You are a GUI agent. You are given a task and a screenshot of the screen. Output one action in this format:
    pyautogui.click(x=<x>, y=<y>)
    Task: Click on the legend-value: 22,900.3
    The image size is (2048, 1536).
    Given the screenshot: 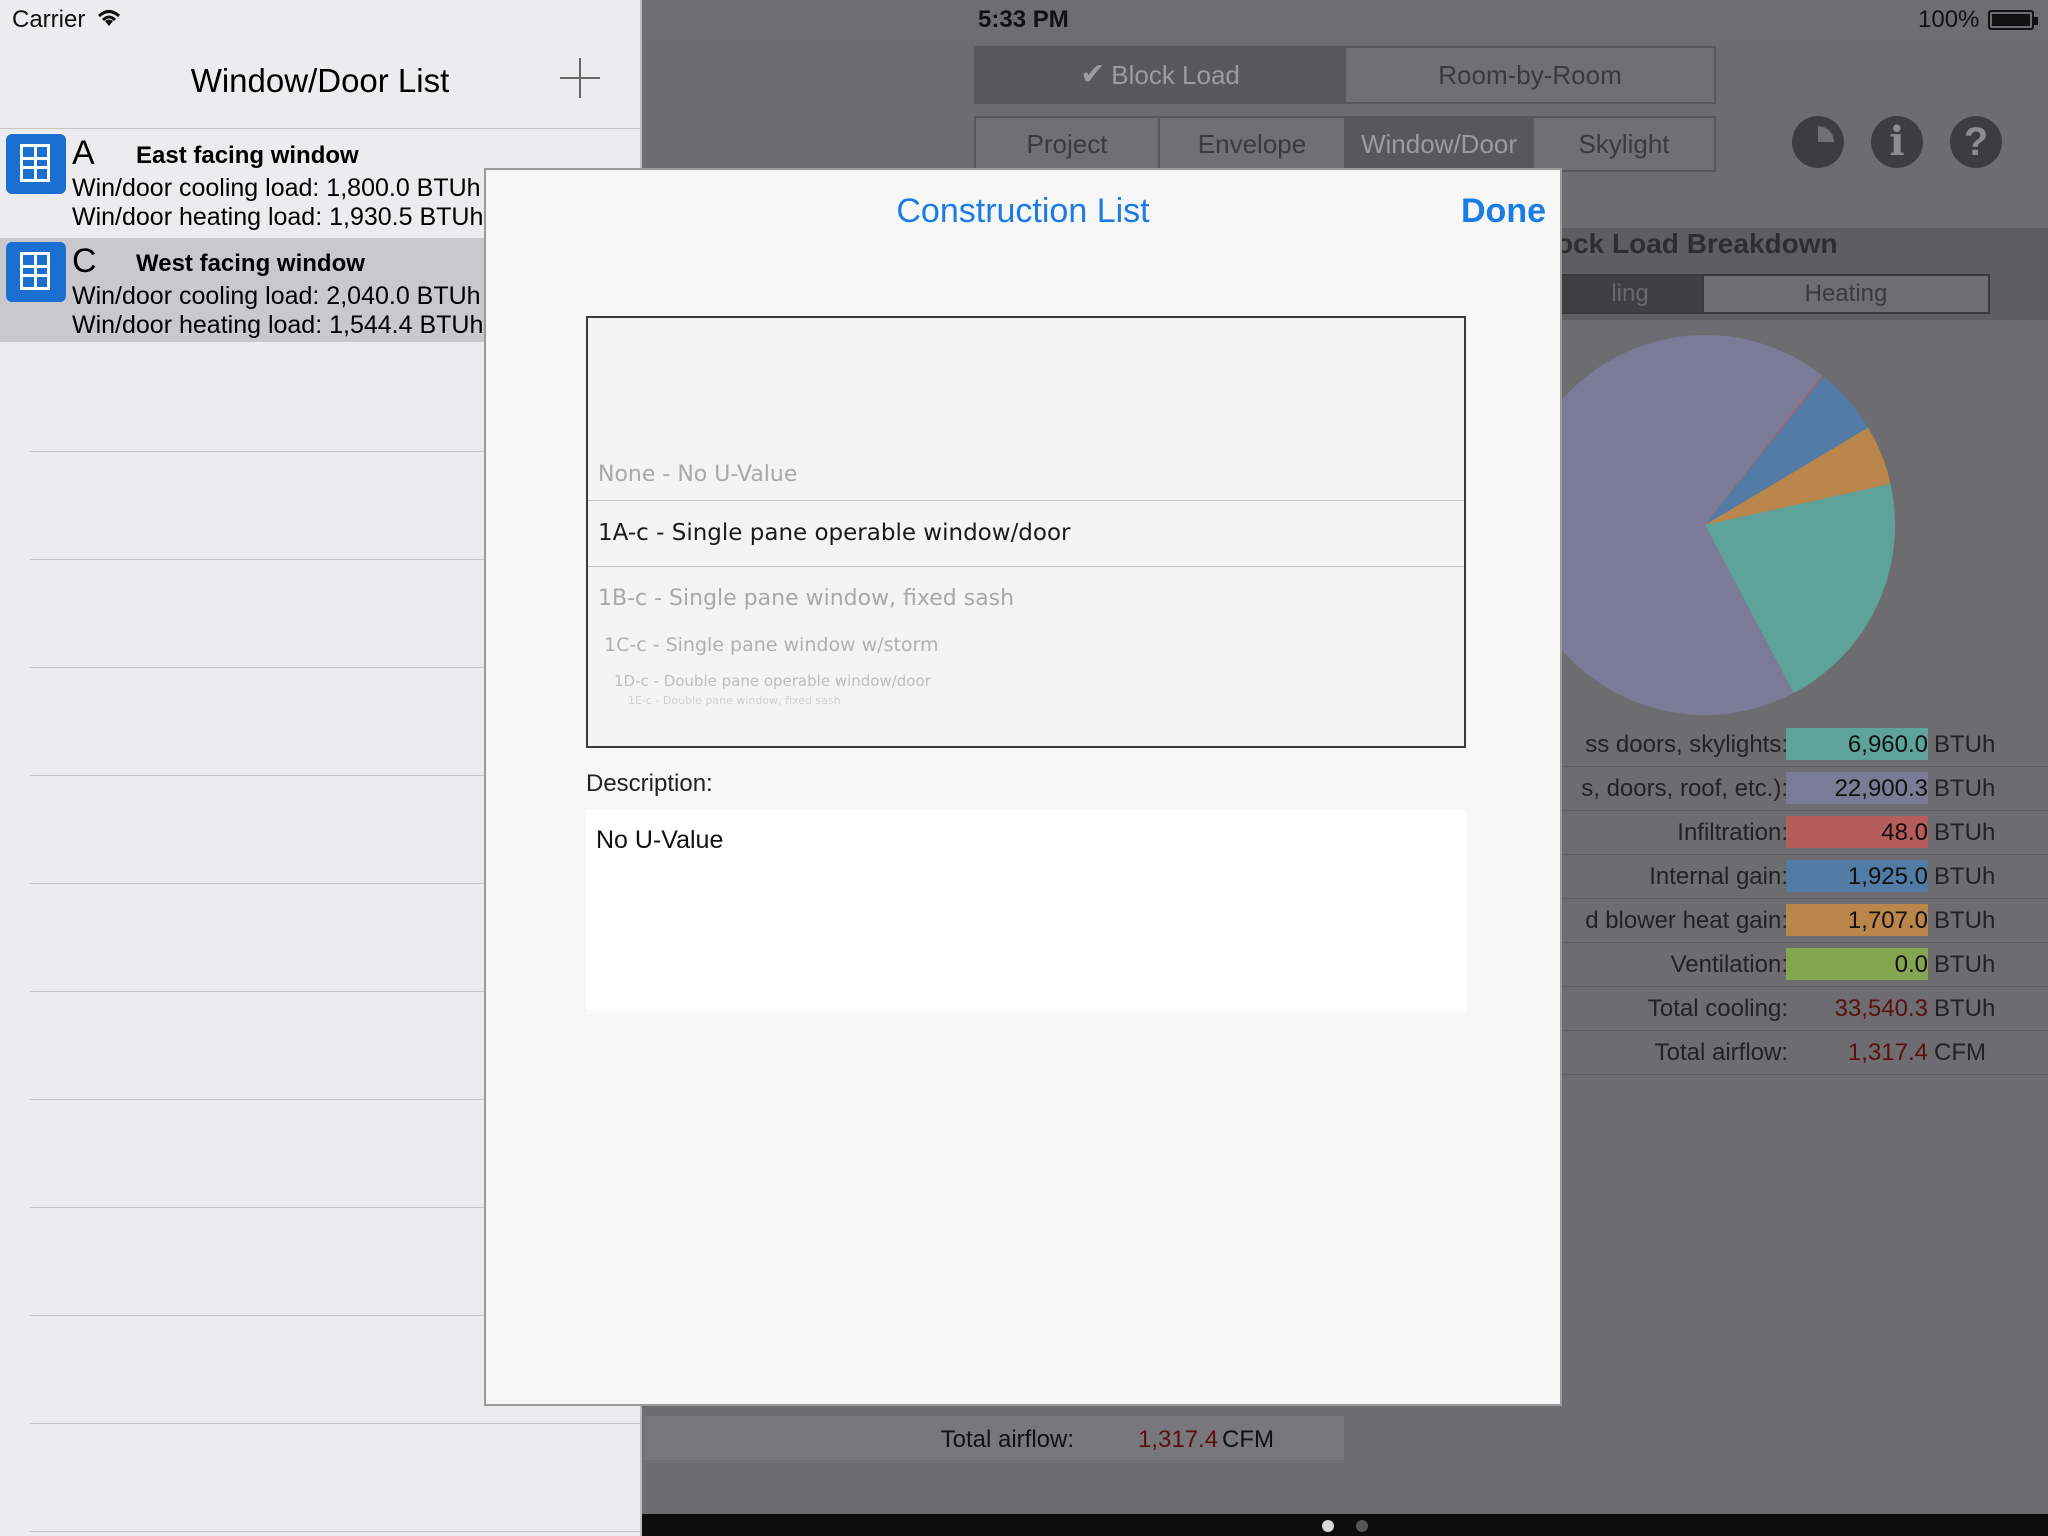 What is the action you would take?
    pyautogui.click(x=1881, y=788)
    